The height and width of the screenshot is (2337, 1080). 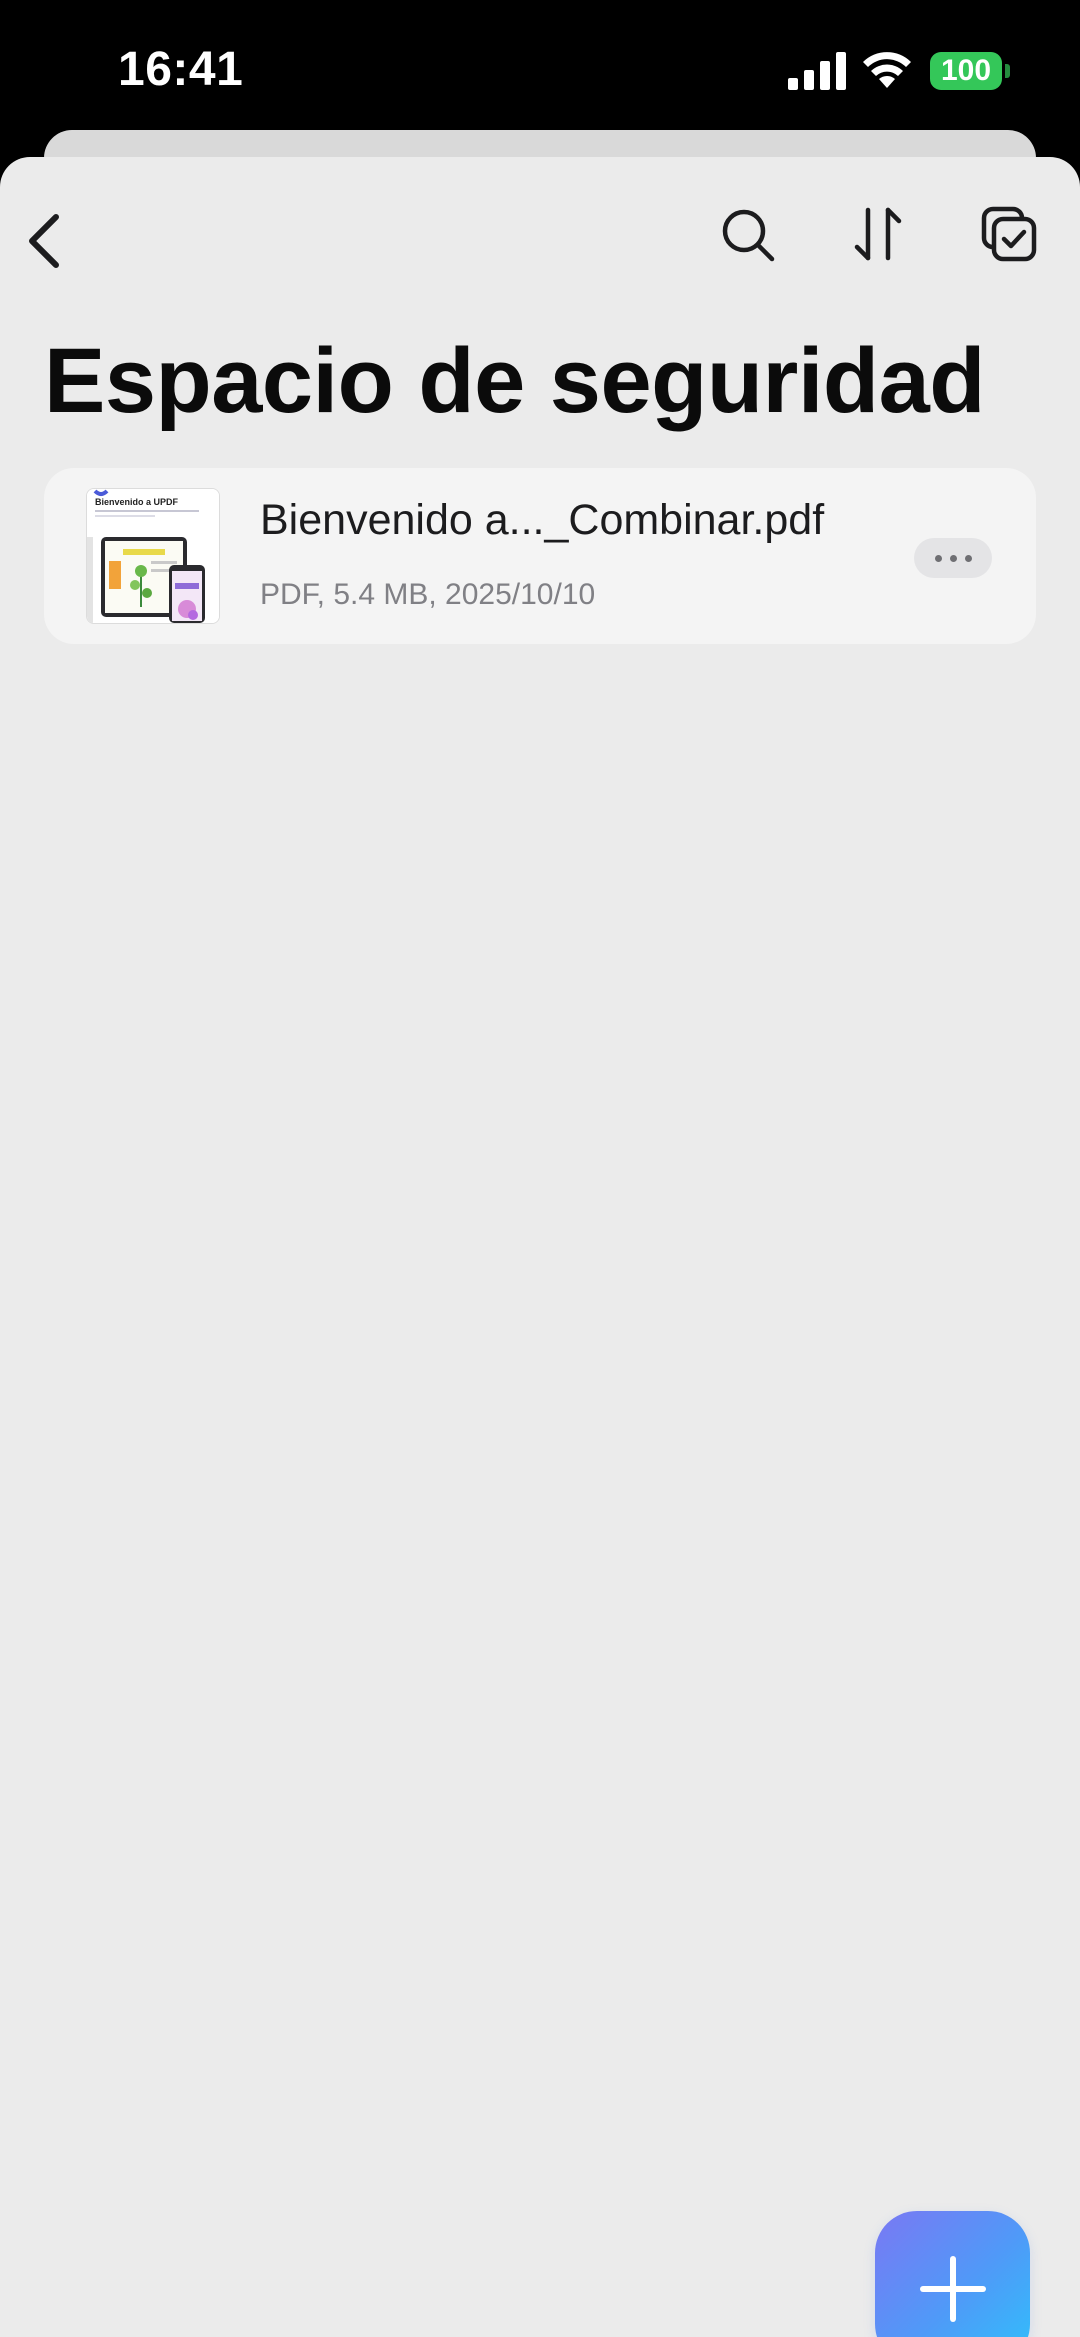 I want to click on sort-arrows-icon, so click(x=878, y=234).